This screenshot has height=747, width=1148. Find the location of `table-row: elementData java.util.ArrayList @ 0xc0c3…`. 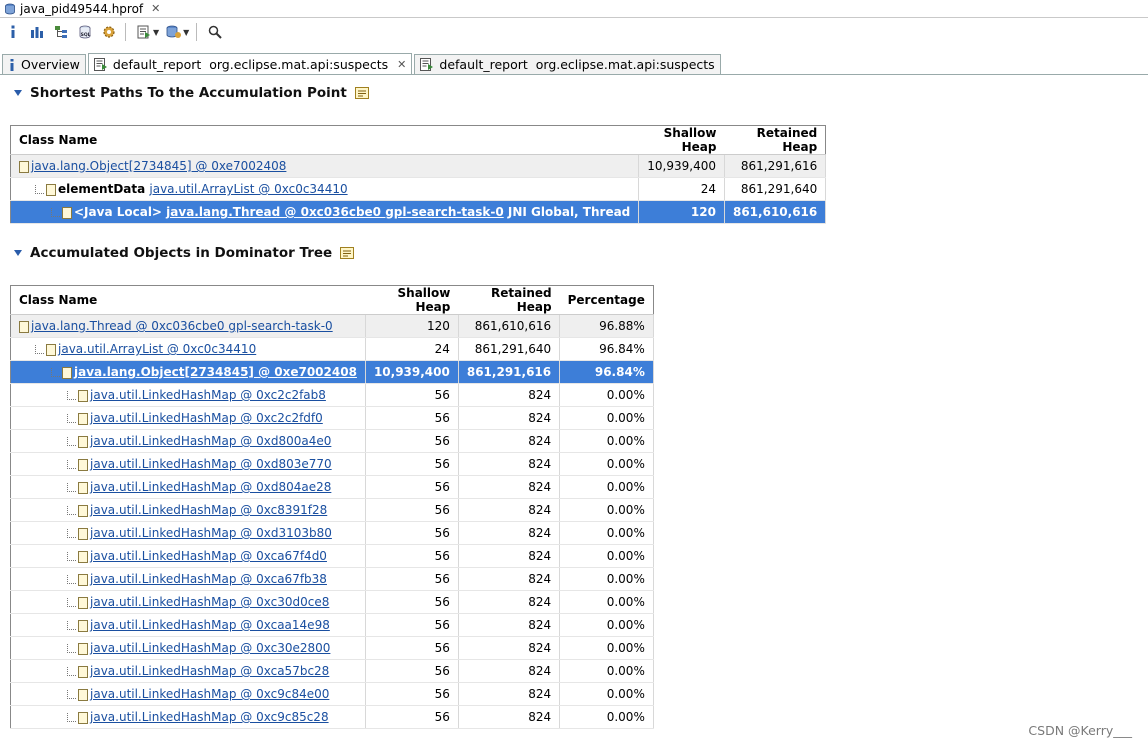

table-row: elementData java.util.ArrayList @ 0xc0c3… is located at coordinates (418, 189).